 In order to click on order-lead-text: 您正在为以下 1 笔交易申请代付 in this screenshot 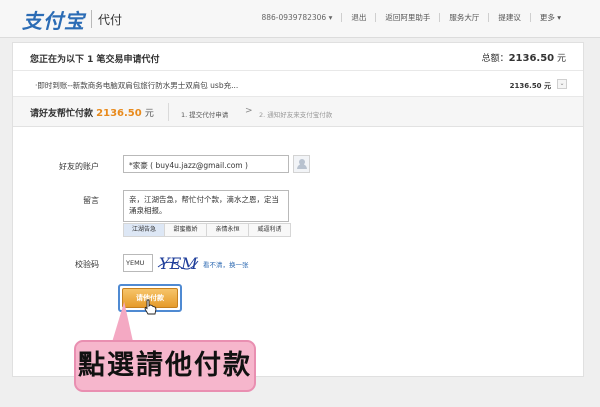, I will do `click(95, 60)`.